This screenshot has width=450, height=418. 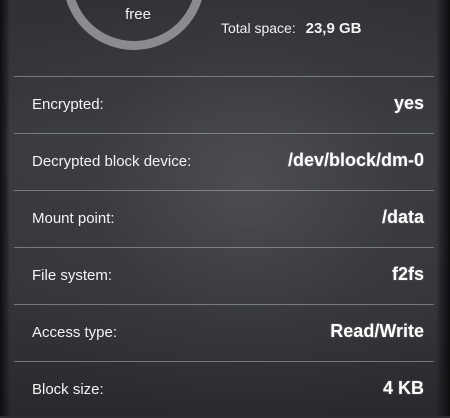 What do you see at coordinates (224, 162) in the screenshot?
I see `decrypted-block-device-row: Decrypted block device: /dev/block/dm-0` at bounding box center [224, 162].